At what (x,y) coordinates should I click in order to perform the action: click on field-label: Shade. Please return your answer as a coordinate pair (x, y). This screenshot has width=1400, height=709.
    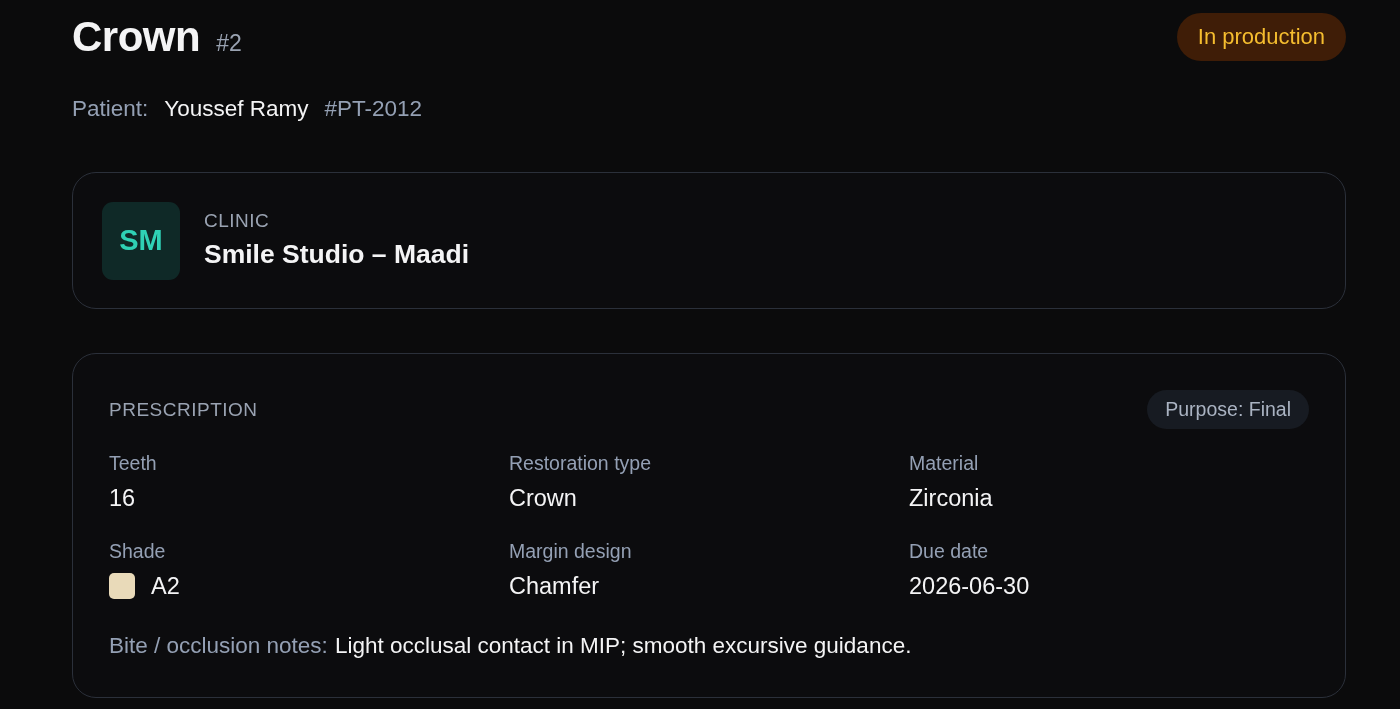
    Looking at the image, I should click on (137, 552).